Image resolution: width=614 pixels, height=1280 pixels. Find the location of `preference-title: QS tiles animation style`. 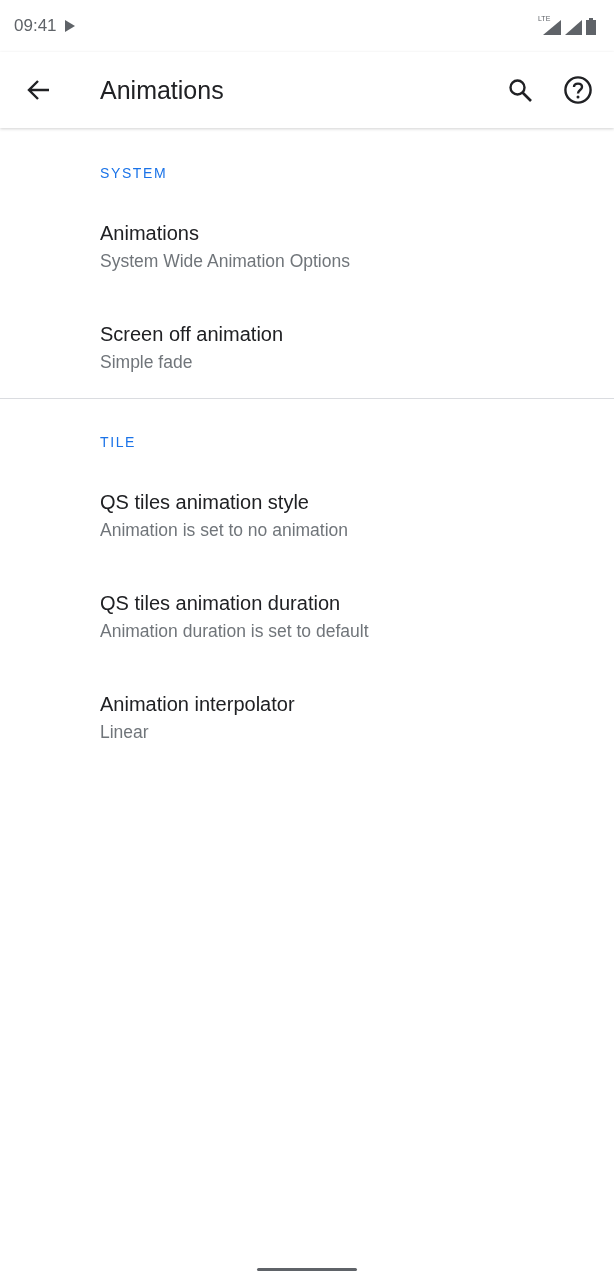

preference-title: QS tiles animation style is located at coordinates (204, 502).